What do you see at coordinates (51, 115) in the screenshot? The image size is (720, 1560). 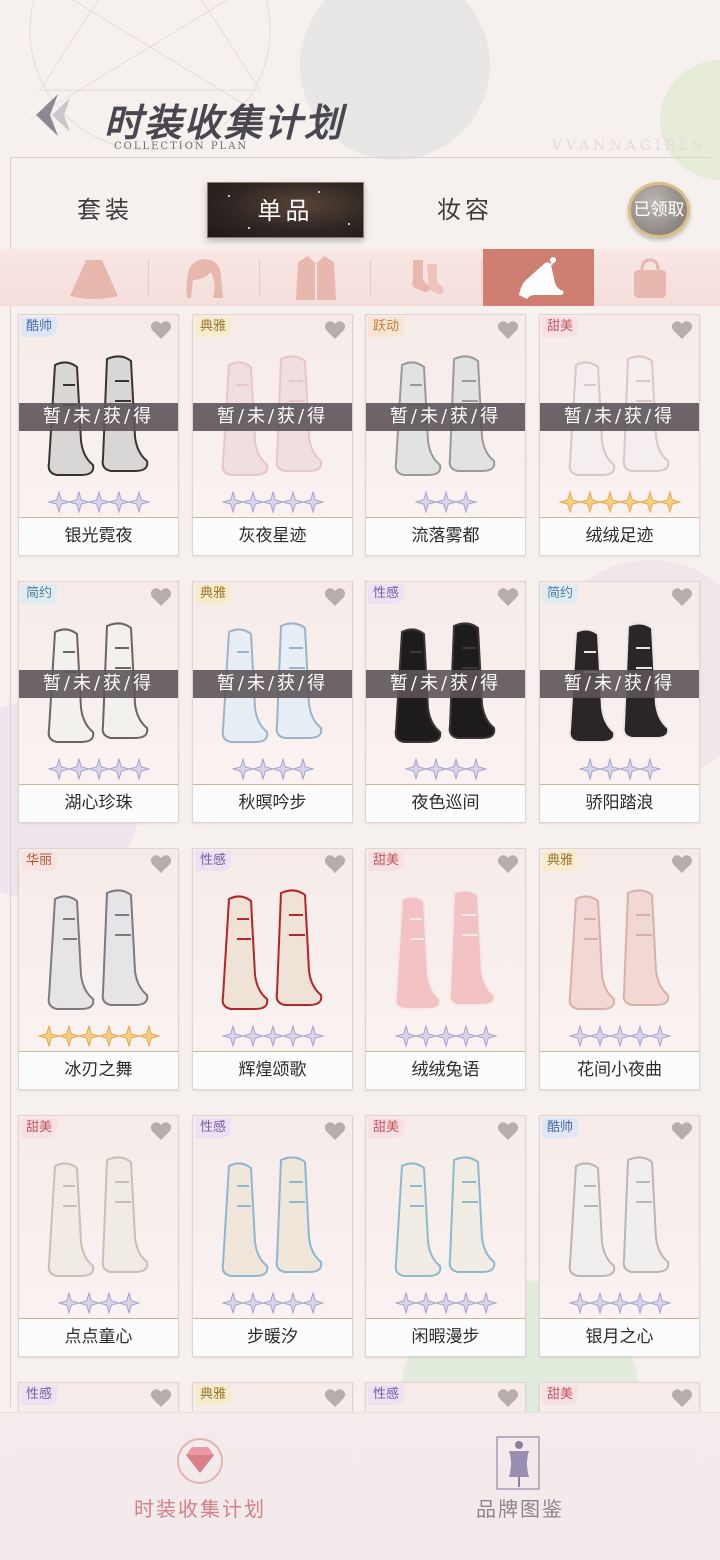 I see `back-arrow-icon` at bounding box center [51, 115].